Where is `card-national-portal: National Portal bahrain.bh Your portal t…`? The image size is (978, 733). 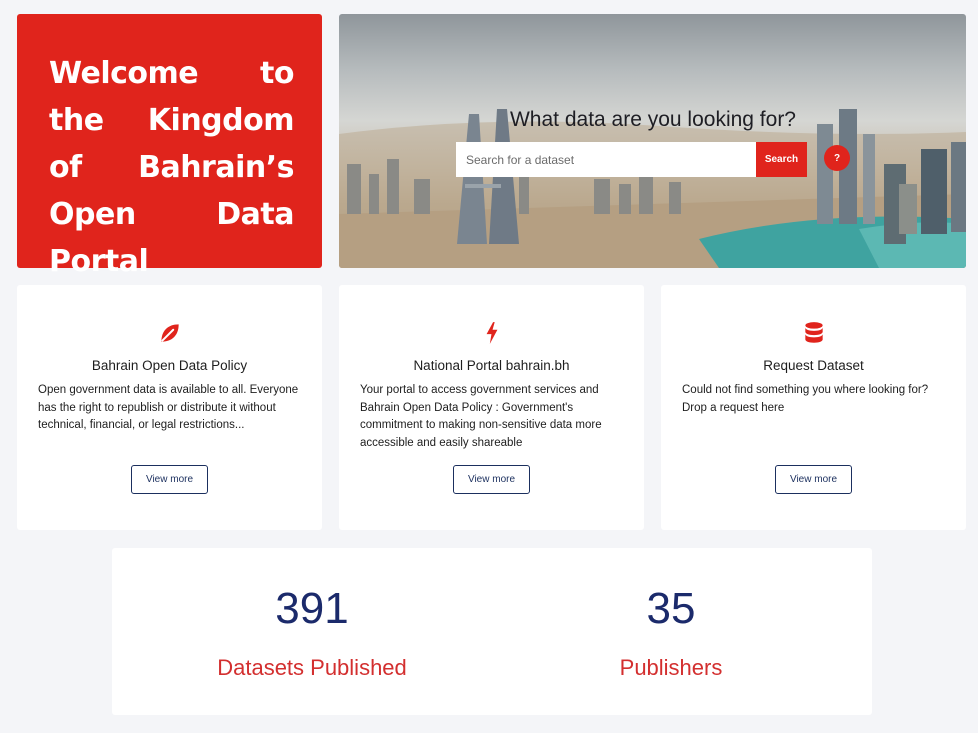
card-national-portal: National Portal bahrain.bh Your portal t… is located at coordinates (491, 407).